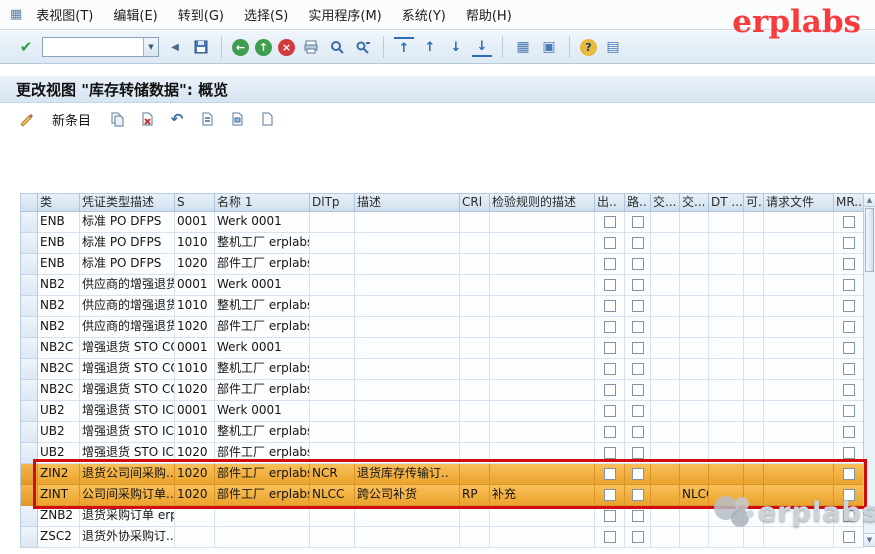  Describe the element at coordinates (177, 119) in the screenshot. I see `undo-icon: ↶` at that location.